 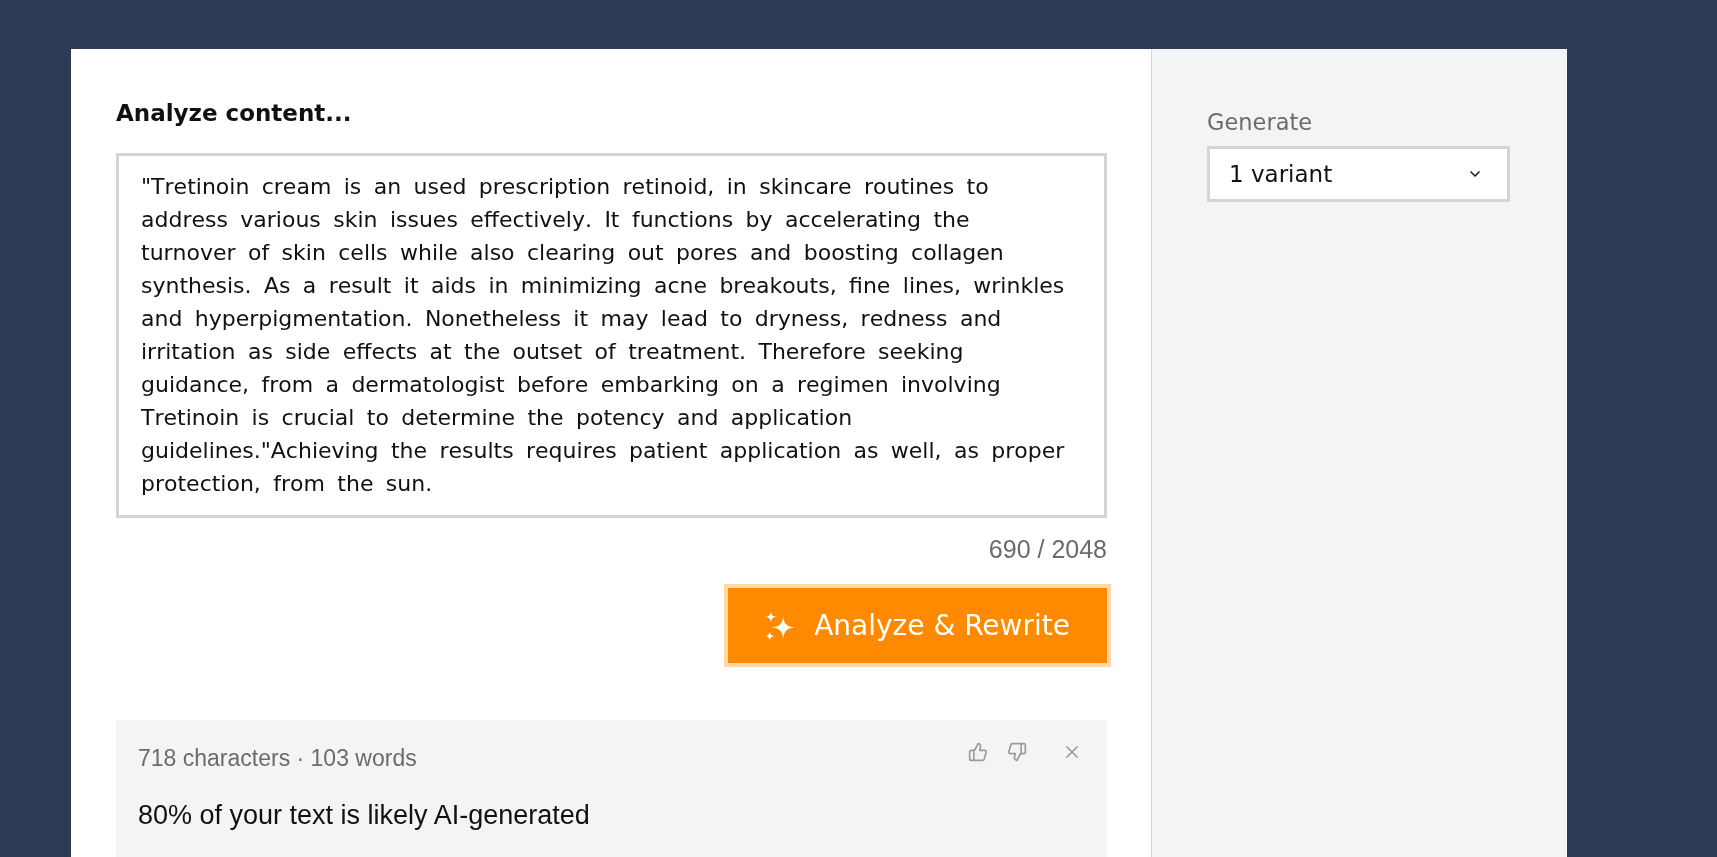 What do you see at coordinates (1358, 174) in the screenshot?
I see `variant-select: 1 variant` at bounding box center [1358, 174].